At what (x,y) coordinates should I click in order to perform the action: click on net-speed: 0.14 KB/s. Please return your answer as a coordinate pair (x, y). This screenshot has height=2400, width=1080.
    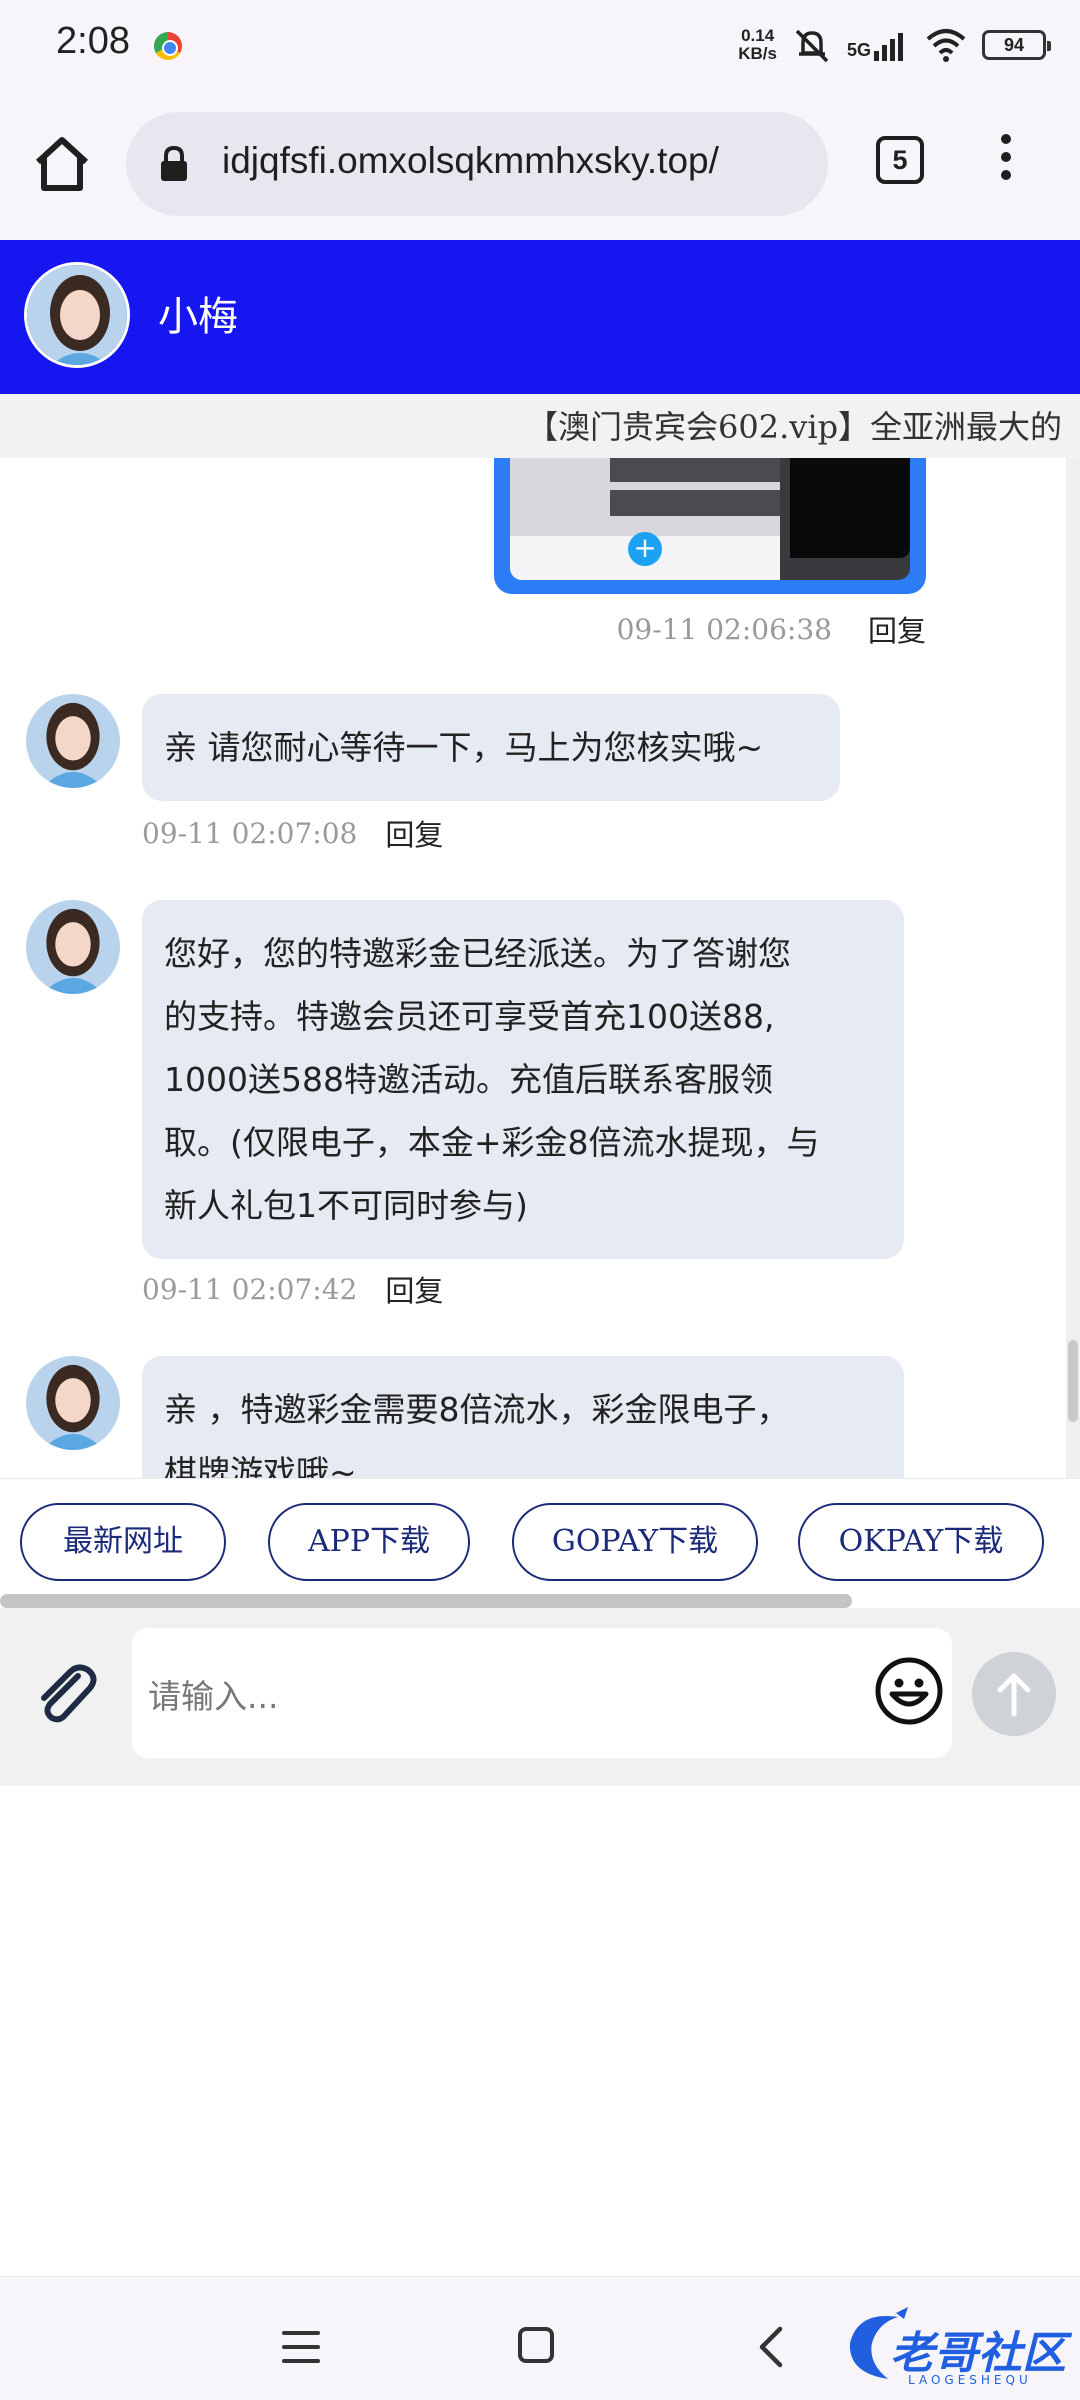
    Looking at the image, I should click on (757, 45).